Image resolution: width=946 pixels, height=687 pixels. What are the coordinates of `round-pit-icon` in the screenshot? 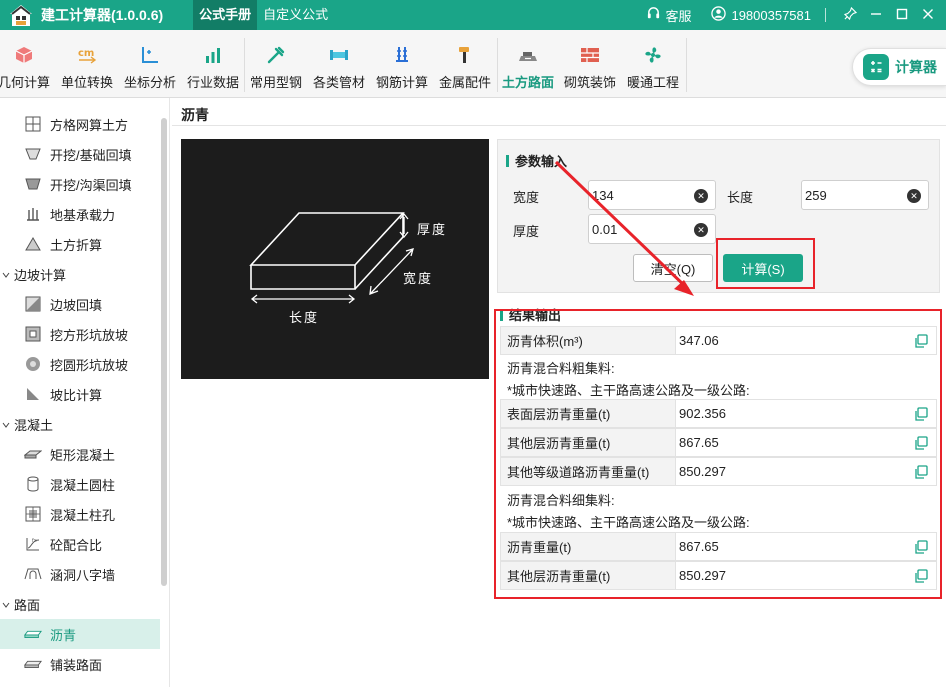 It's located at (33, 364).